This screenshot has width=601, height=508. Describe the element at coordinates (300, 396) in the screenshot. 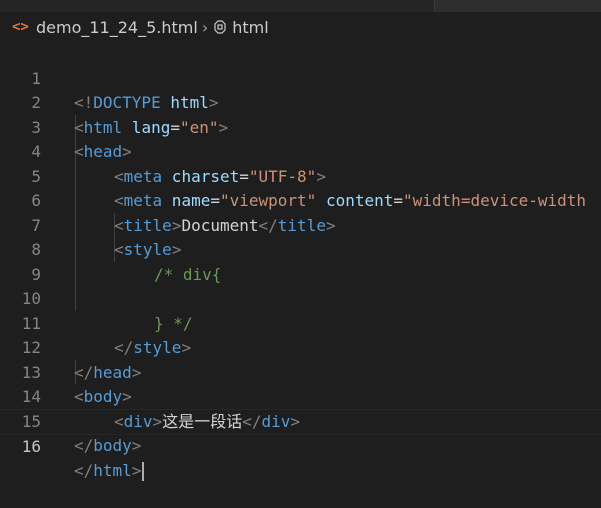

I see `code-line: 14 <div>这是一段话</div>` at that location.